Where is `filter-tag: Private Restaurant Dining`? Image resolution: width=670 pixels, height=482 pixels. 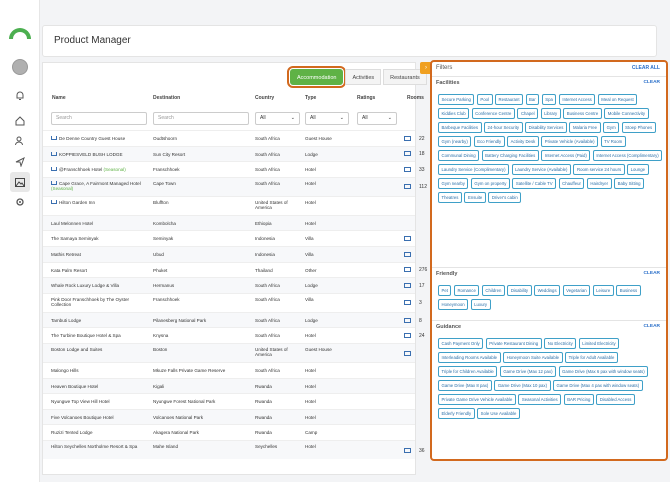 filter-tag: Private Restaurant Dining is located at coordinates (513, 343).